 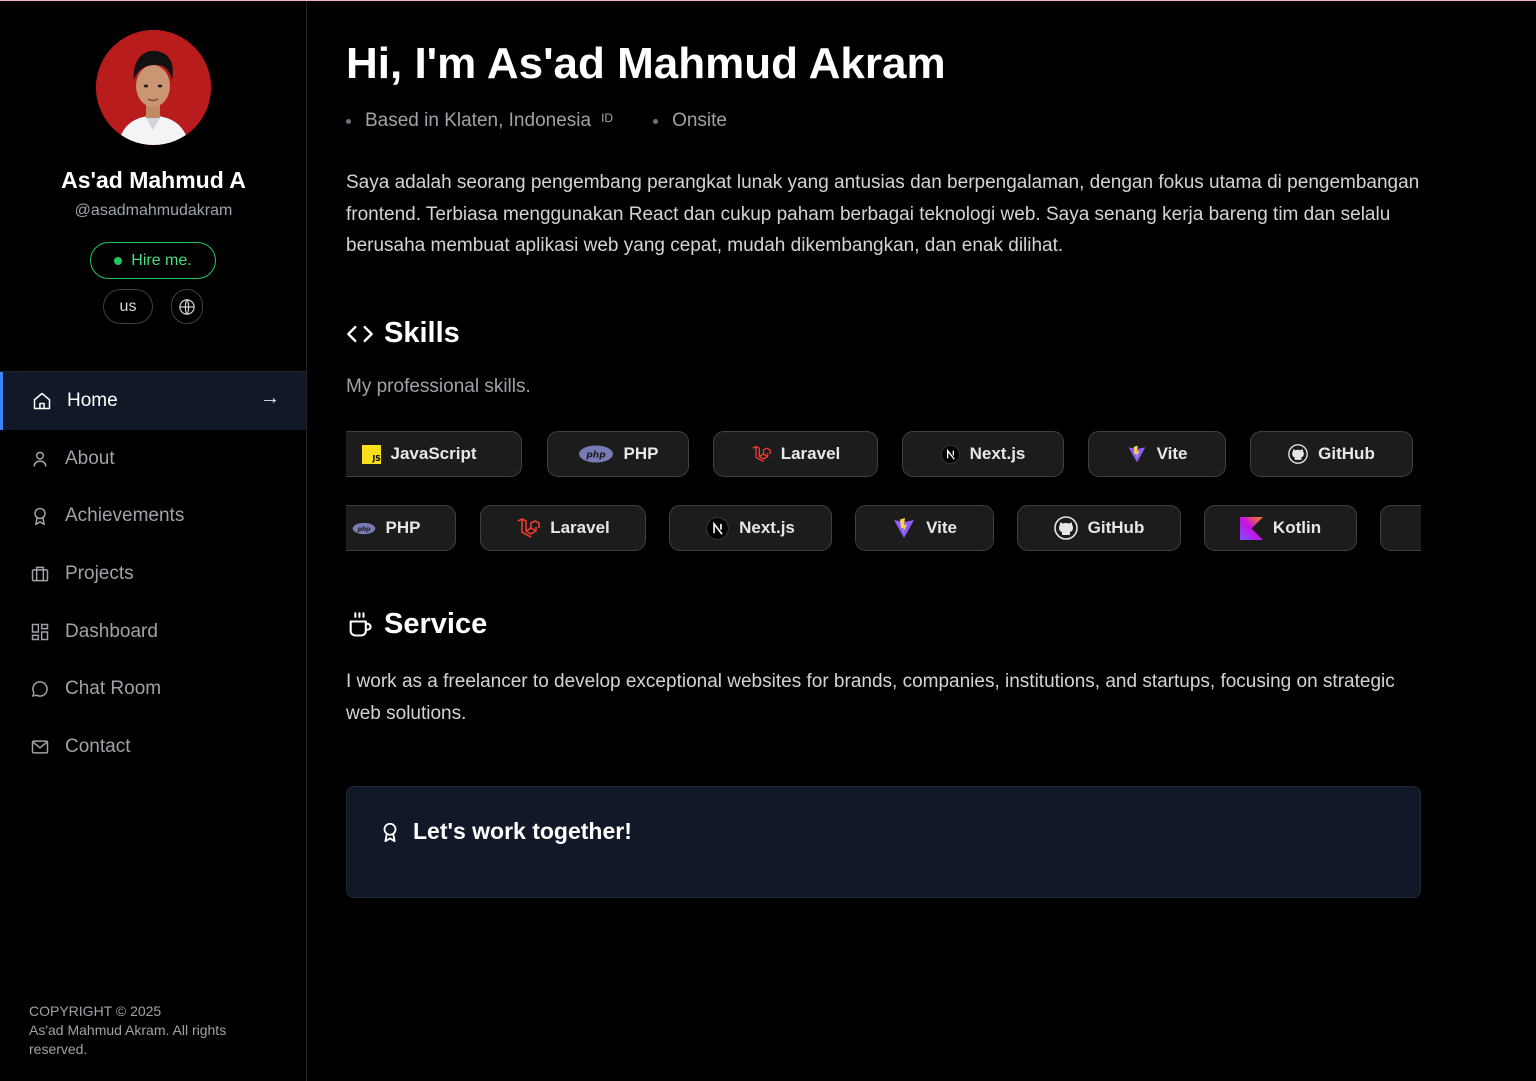 I want to click on nav-label-about: About, so click(x=90, y=458).